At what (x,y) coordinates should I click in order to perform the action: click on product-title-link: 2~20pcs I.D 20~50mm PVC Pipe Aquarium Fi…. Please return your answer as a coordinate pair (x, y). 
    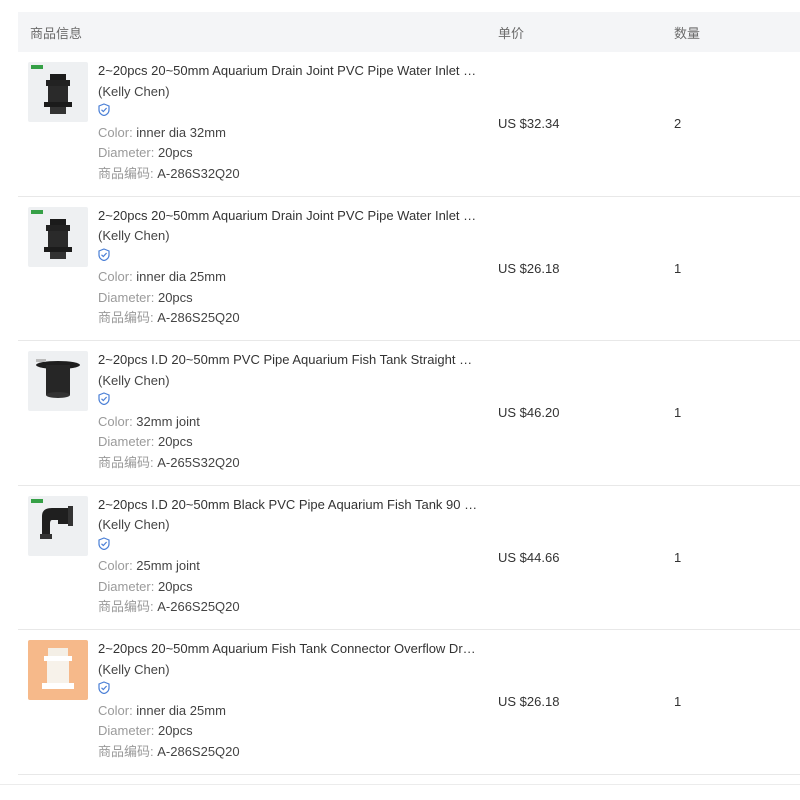
    Looking at the image, I should click on (288, 360).